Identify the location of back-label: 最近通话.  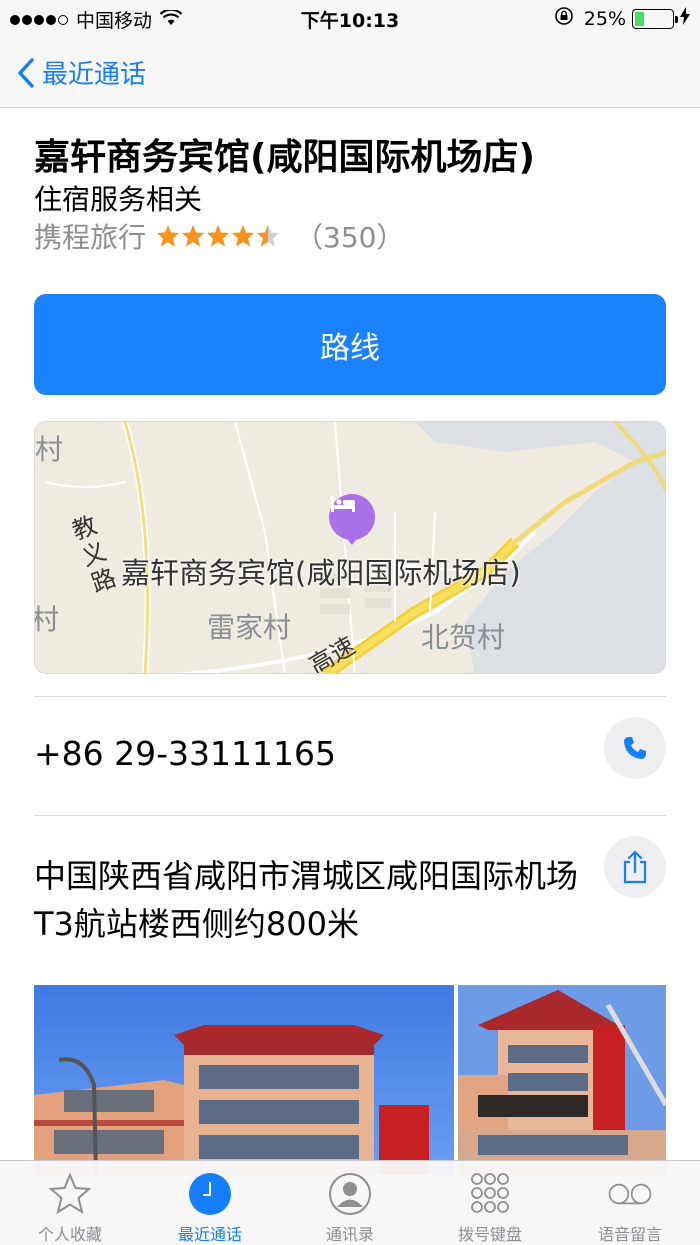
(94, 75).